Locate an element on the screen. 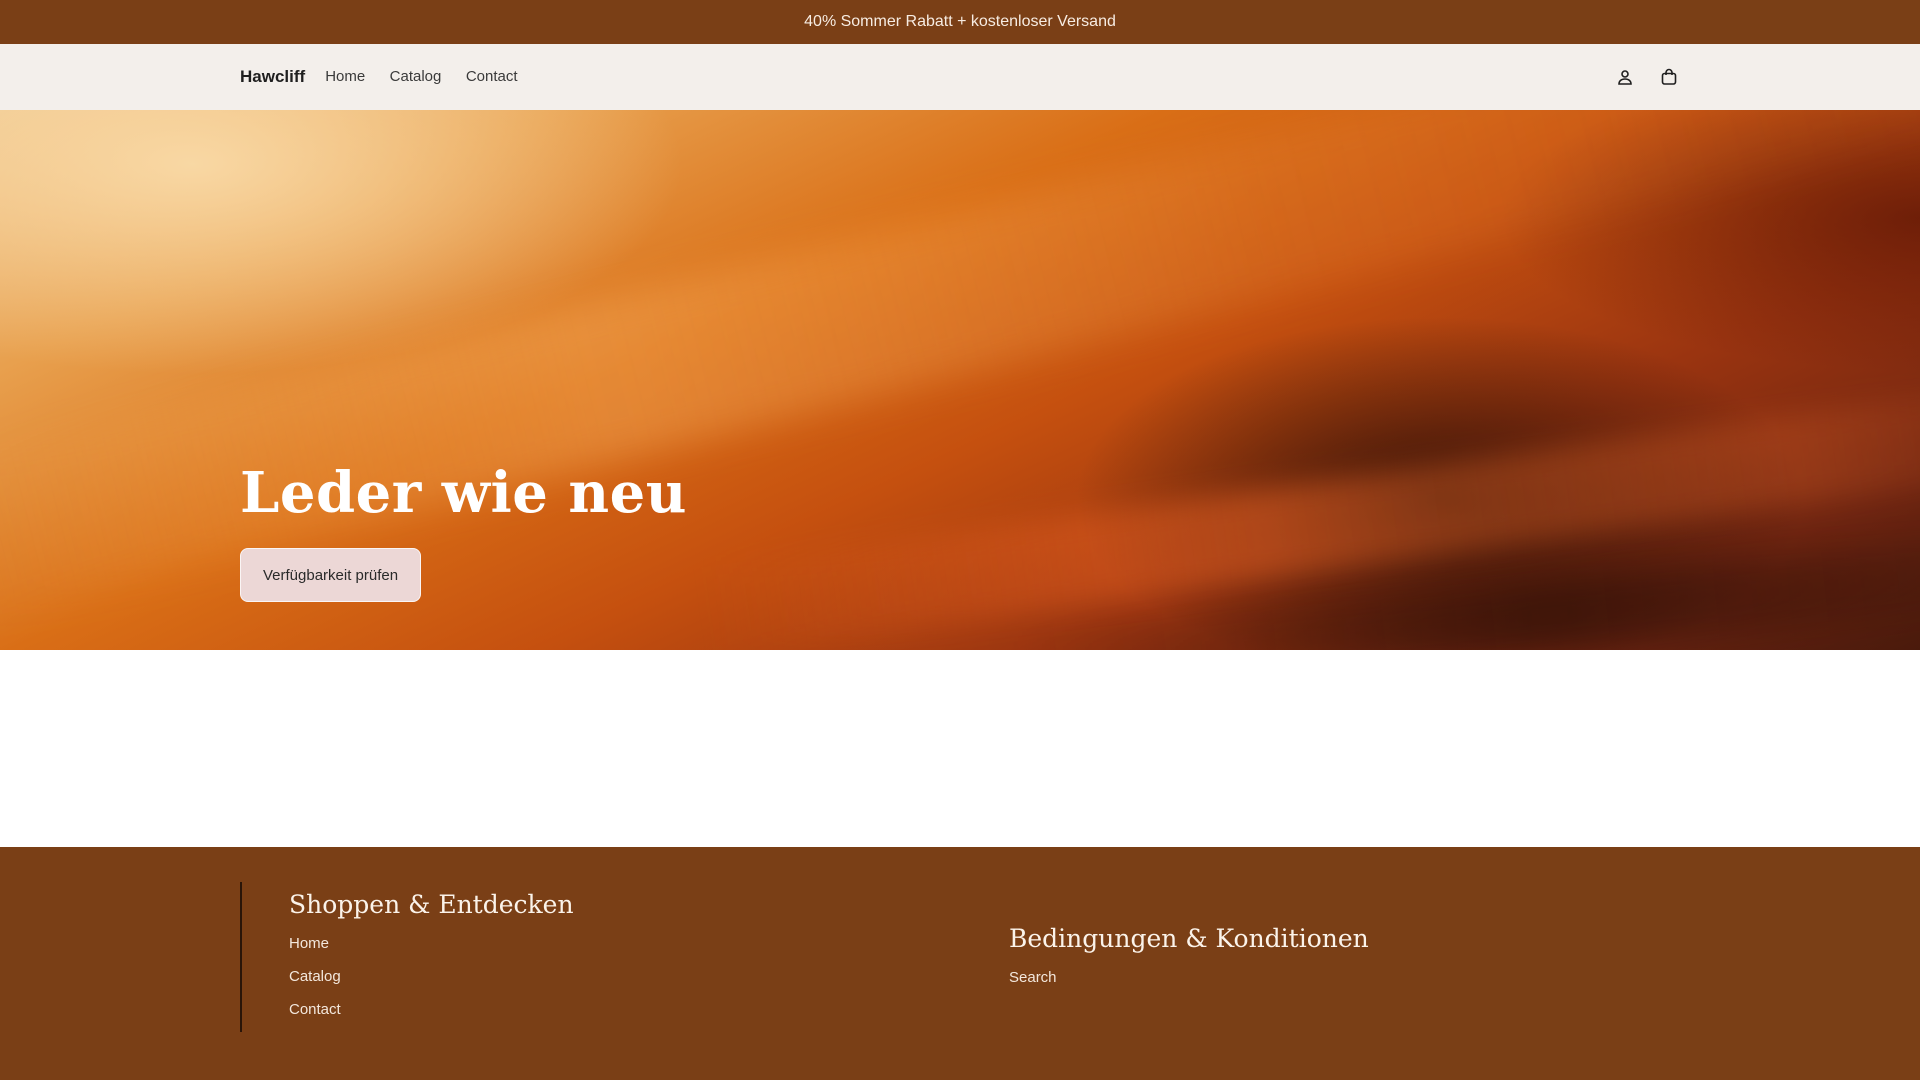 Image resolution: width=1920 pixels, height=1080 pixels. site-header: Hawcliff Home Catalog Contact is located at coordinates (960, 77).